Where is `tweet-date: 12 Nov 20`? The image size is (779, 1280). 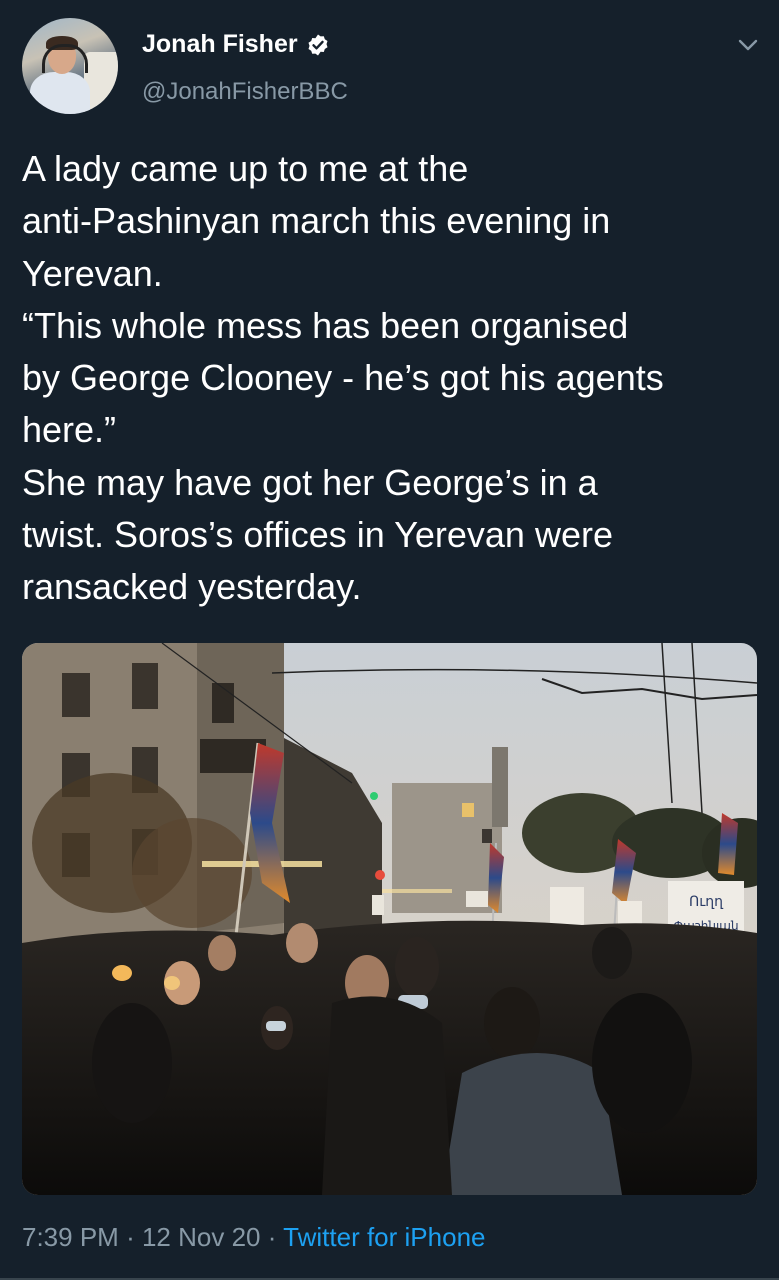
tweet-date: 12 Nov 20 is located at coordinates (201, 1237).